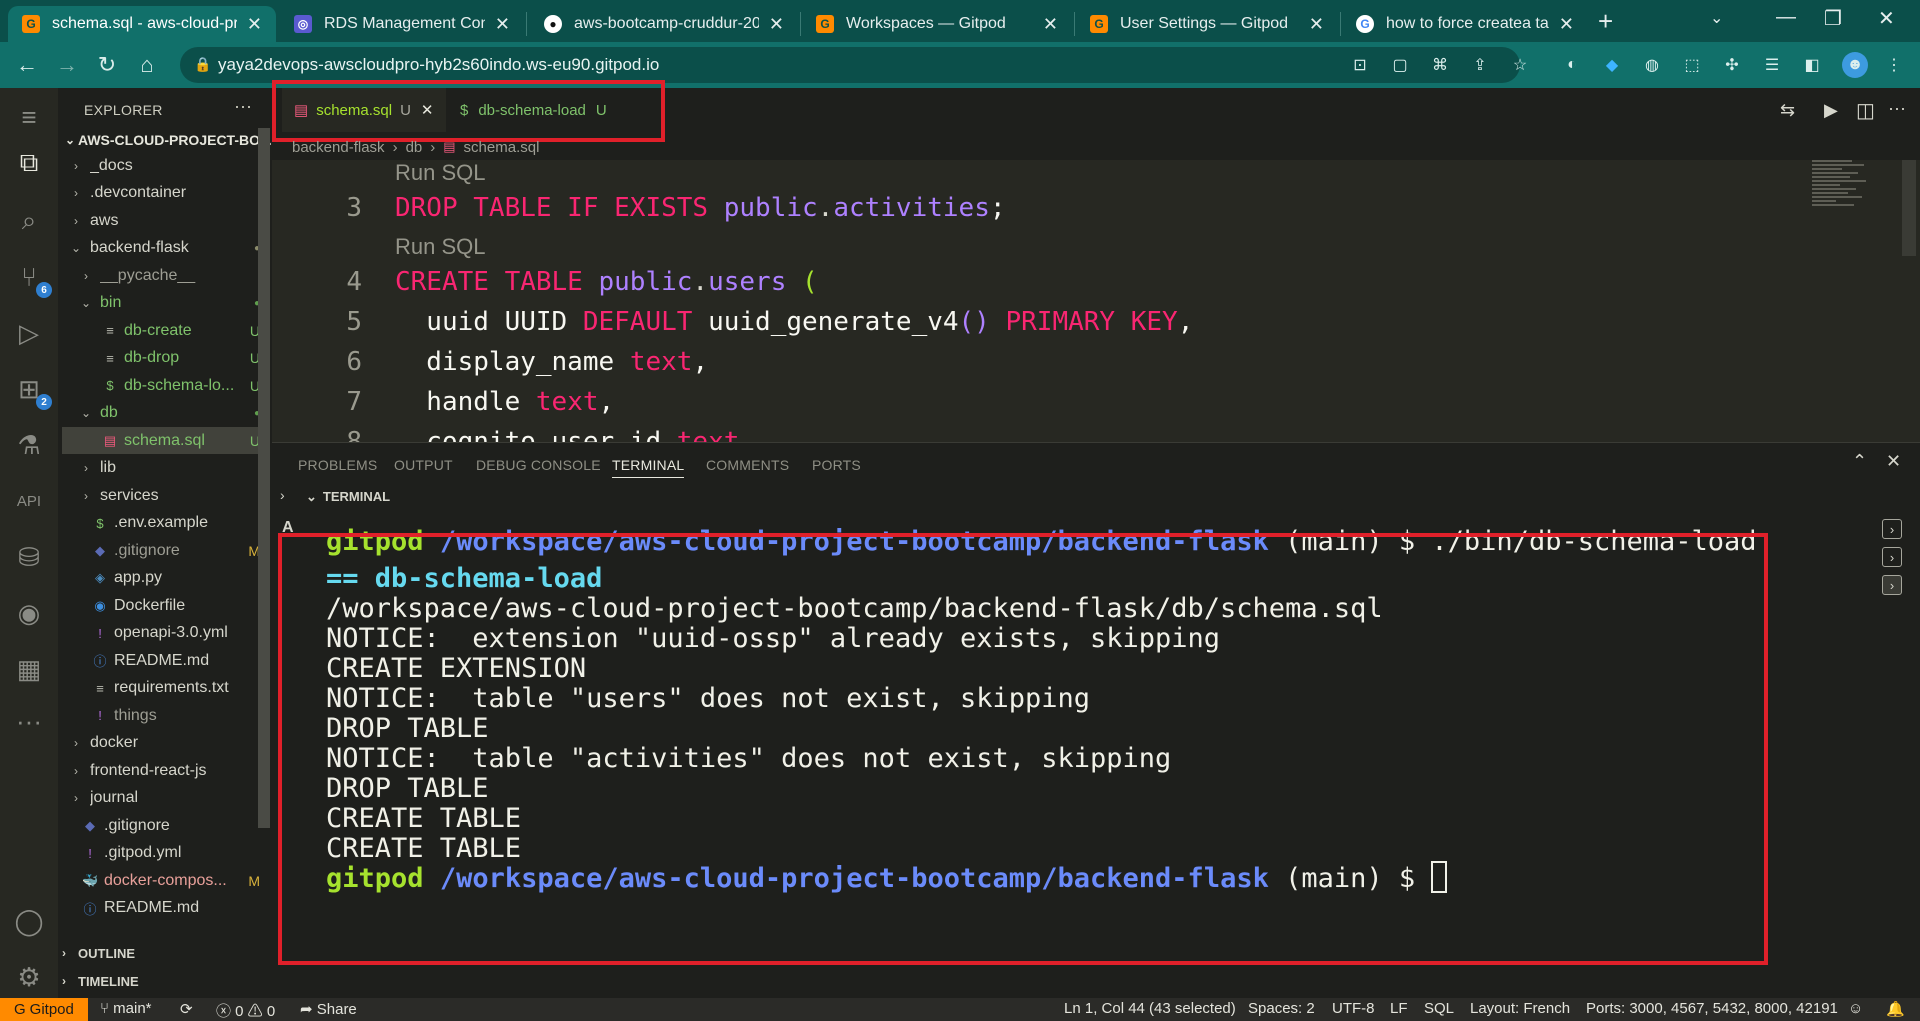 This screenshot has width=1920, height=1021. I want to click on side-panel-icon: ◧, so click(1812, 65).